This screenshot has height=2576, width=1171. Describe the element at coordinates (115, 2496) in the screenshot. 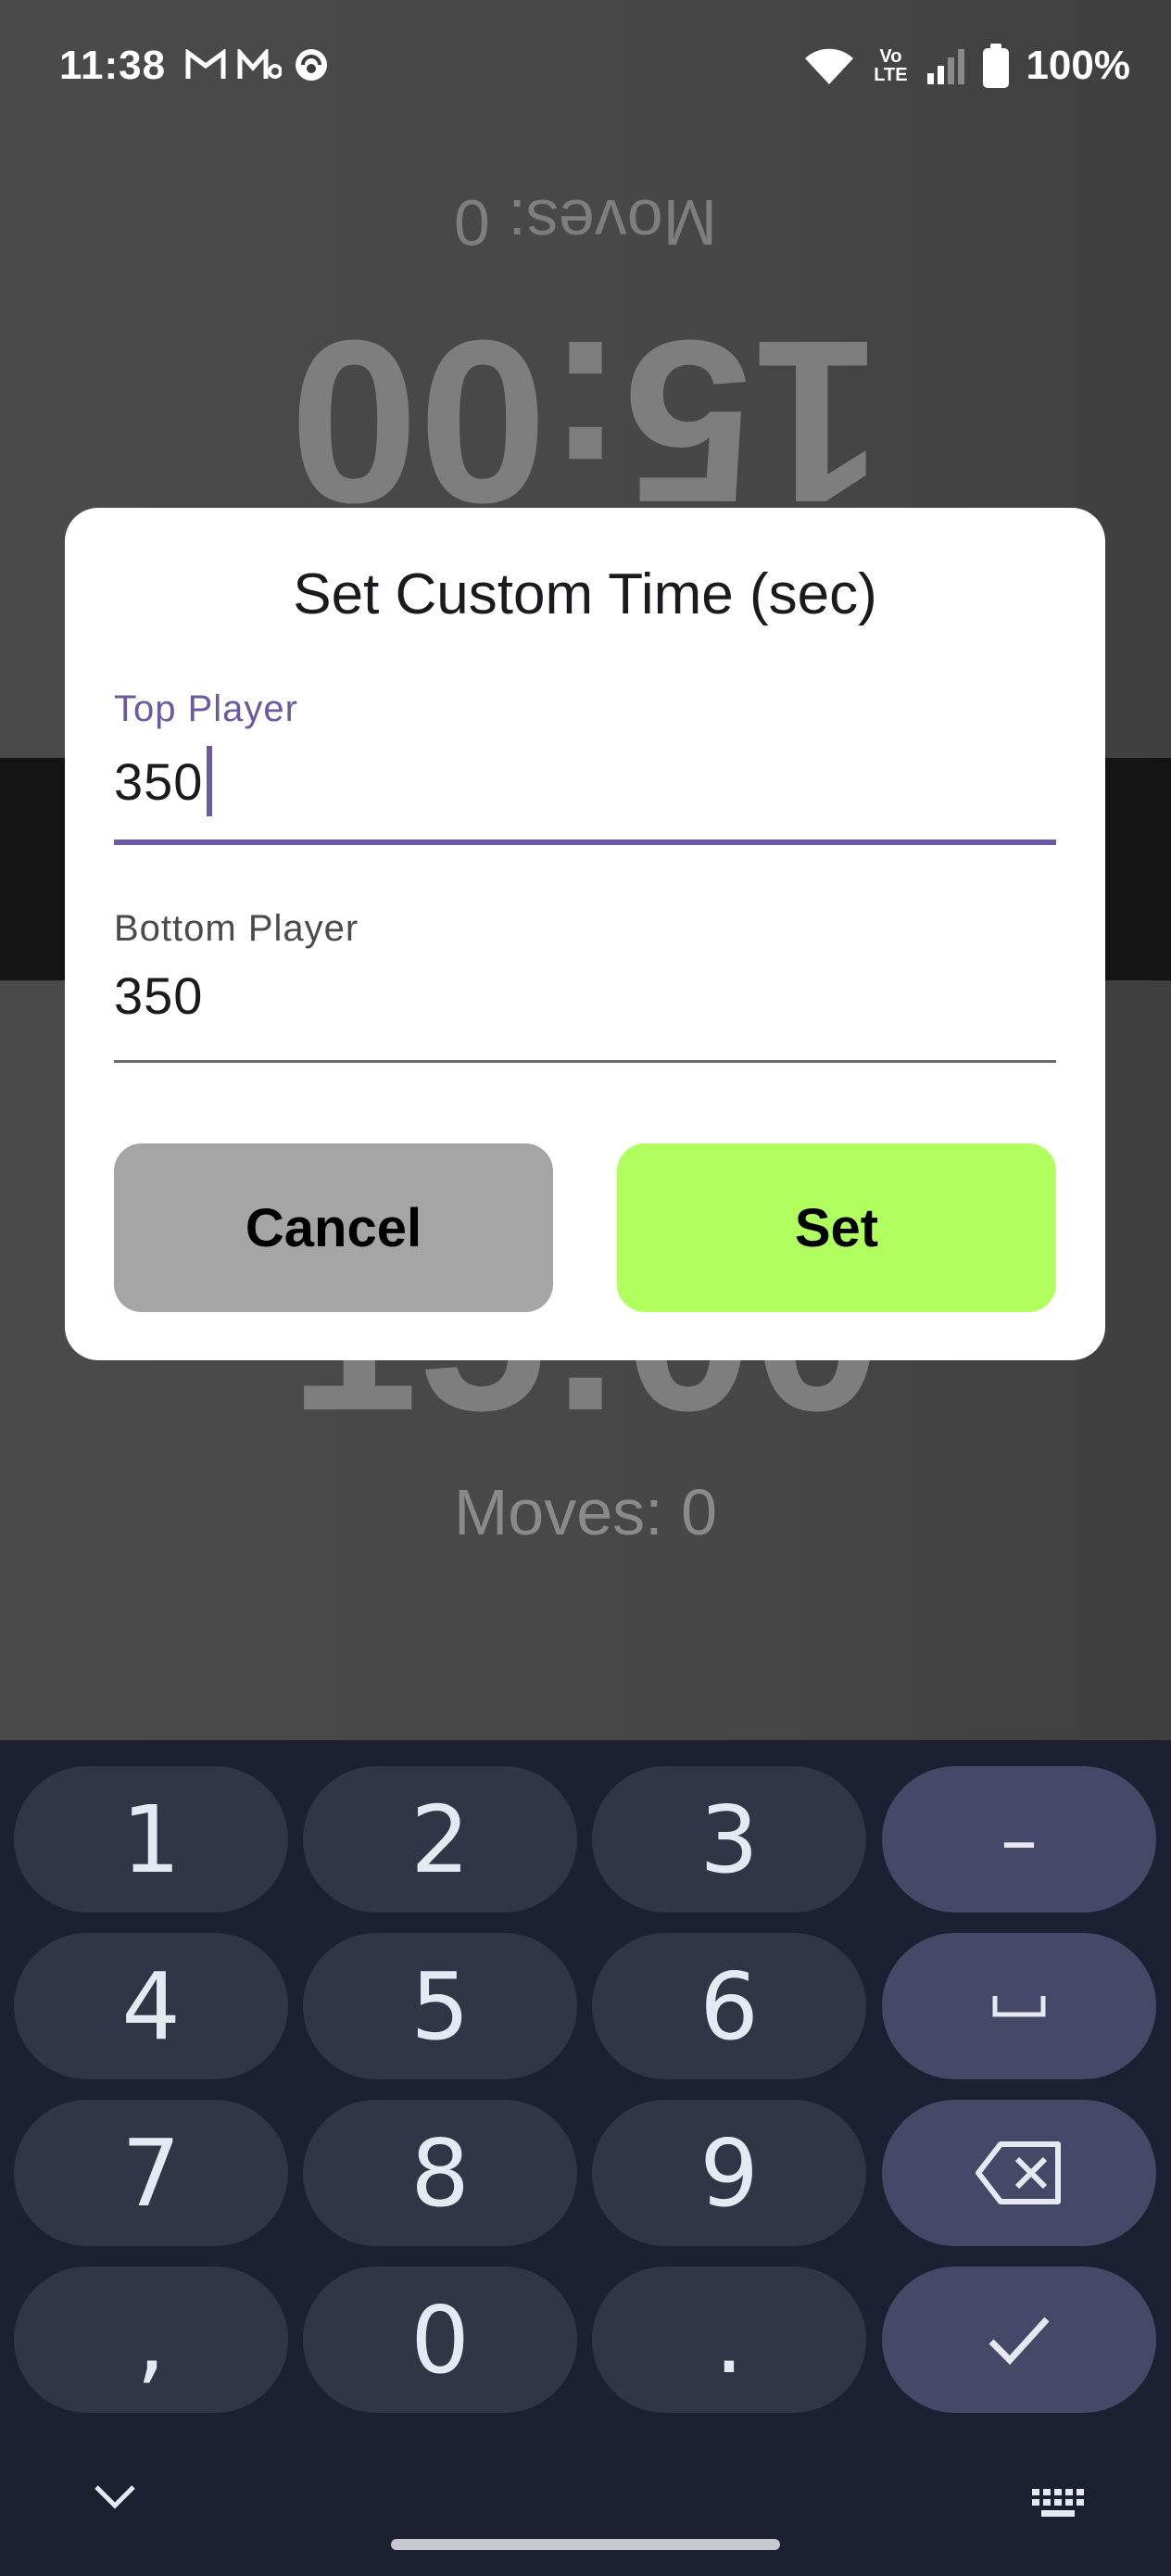

I see `hide-keyboard-icon` at that location.